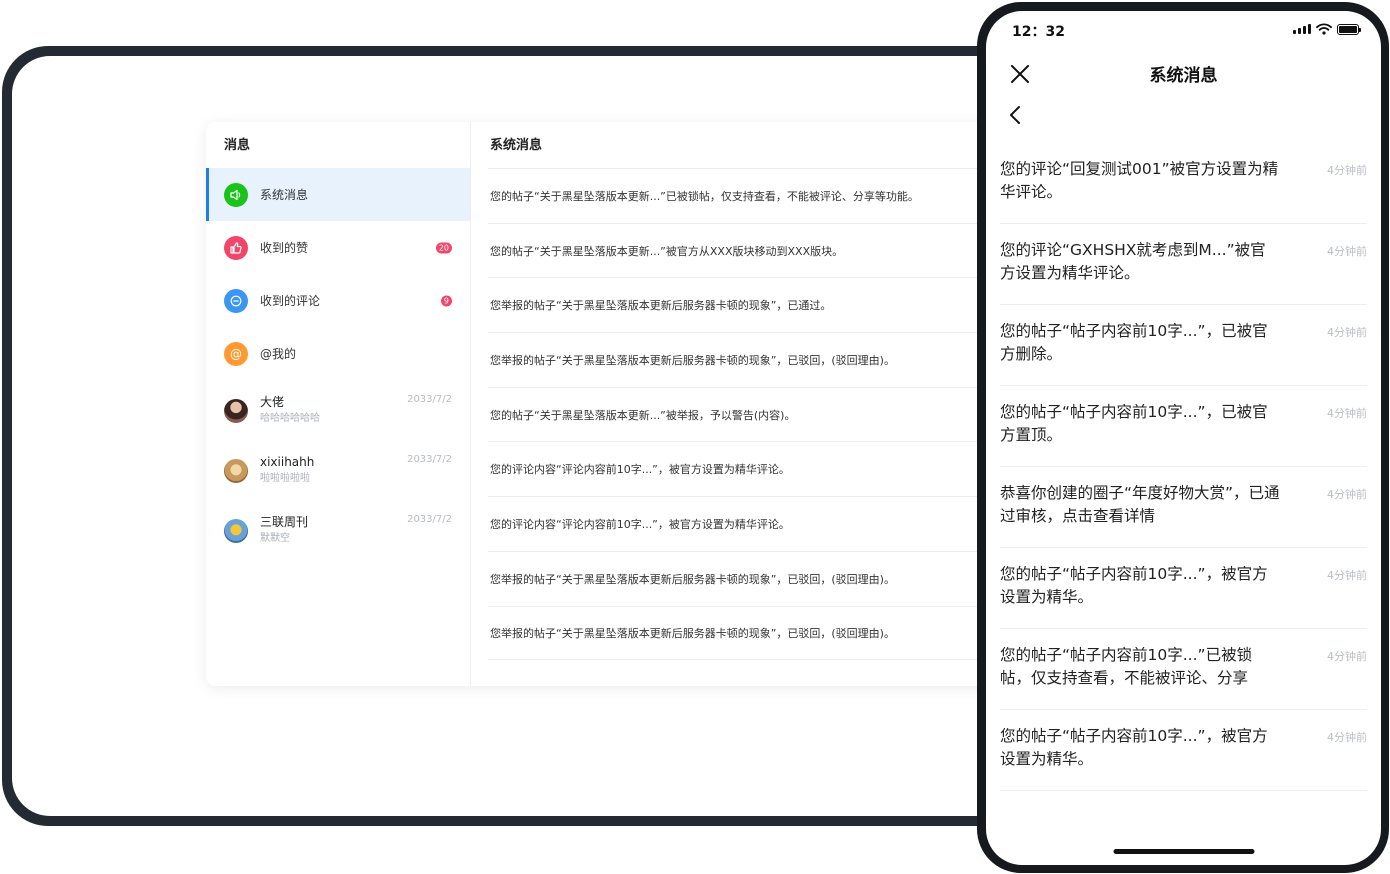 The width and height of the screenshot is (1390, 874). What do you see at coordinates (236, 247) in the screenshot?
I see `thumbs-up-icon` at bounding box center [236, 247].